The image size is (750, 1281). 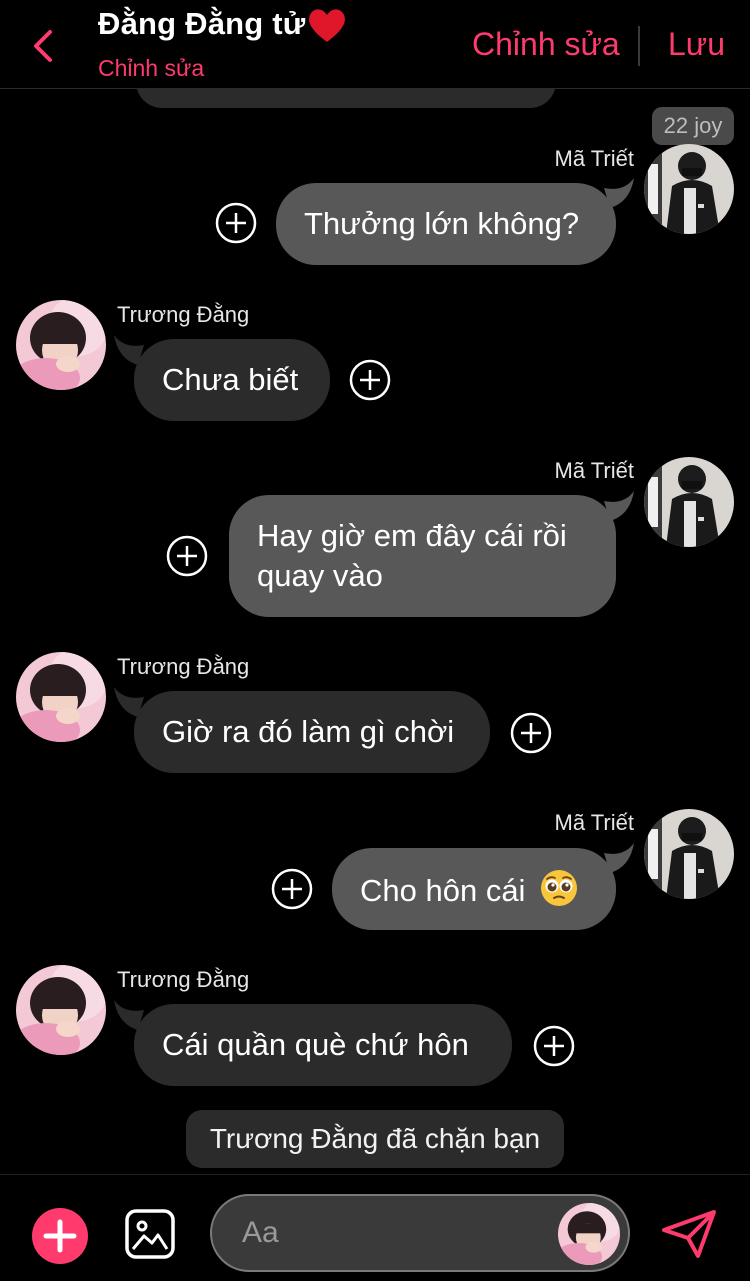 I want to click on message-bubble-in: Chưa biết, so click(x=232, y=380).